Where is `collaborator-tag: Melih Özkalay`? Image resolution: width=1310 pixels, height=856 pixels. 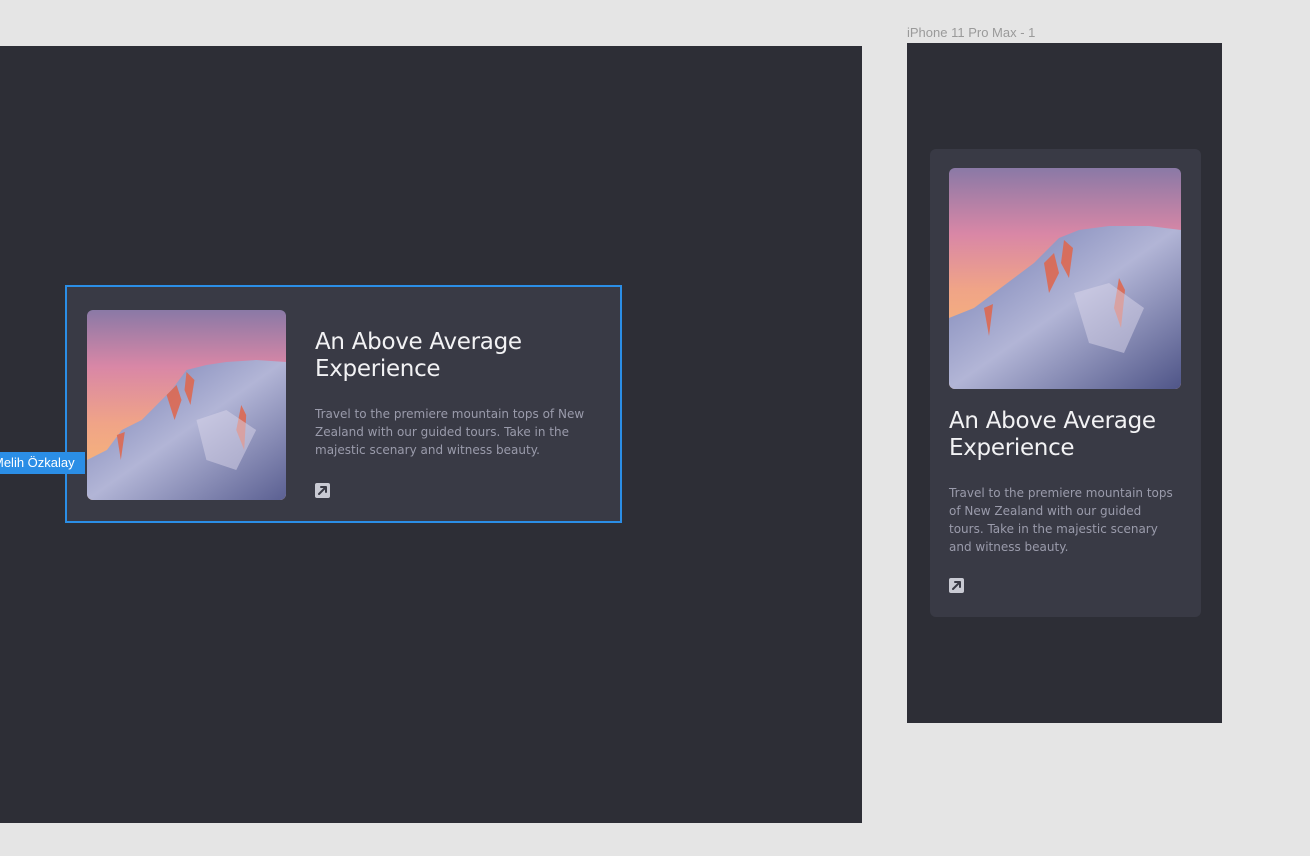 collaborator-tag: Melih Özkalay is located at coordinates (42, 463).